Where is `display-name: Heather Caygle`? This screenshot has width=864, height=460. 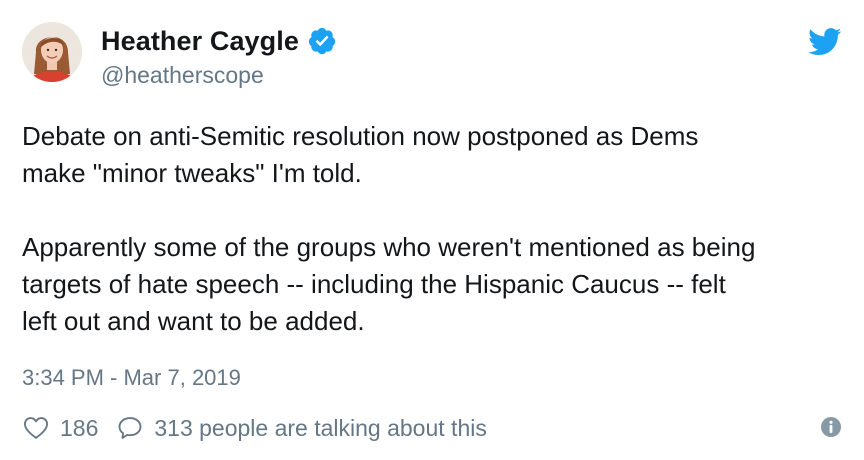
display-name: Heather Caygle is located at coordinates (200, 41).